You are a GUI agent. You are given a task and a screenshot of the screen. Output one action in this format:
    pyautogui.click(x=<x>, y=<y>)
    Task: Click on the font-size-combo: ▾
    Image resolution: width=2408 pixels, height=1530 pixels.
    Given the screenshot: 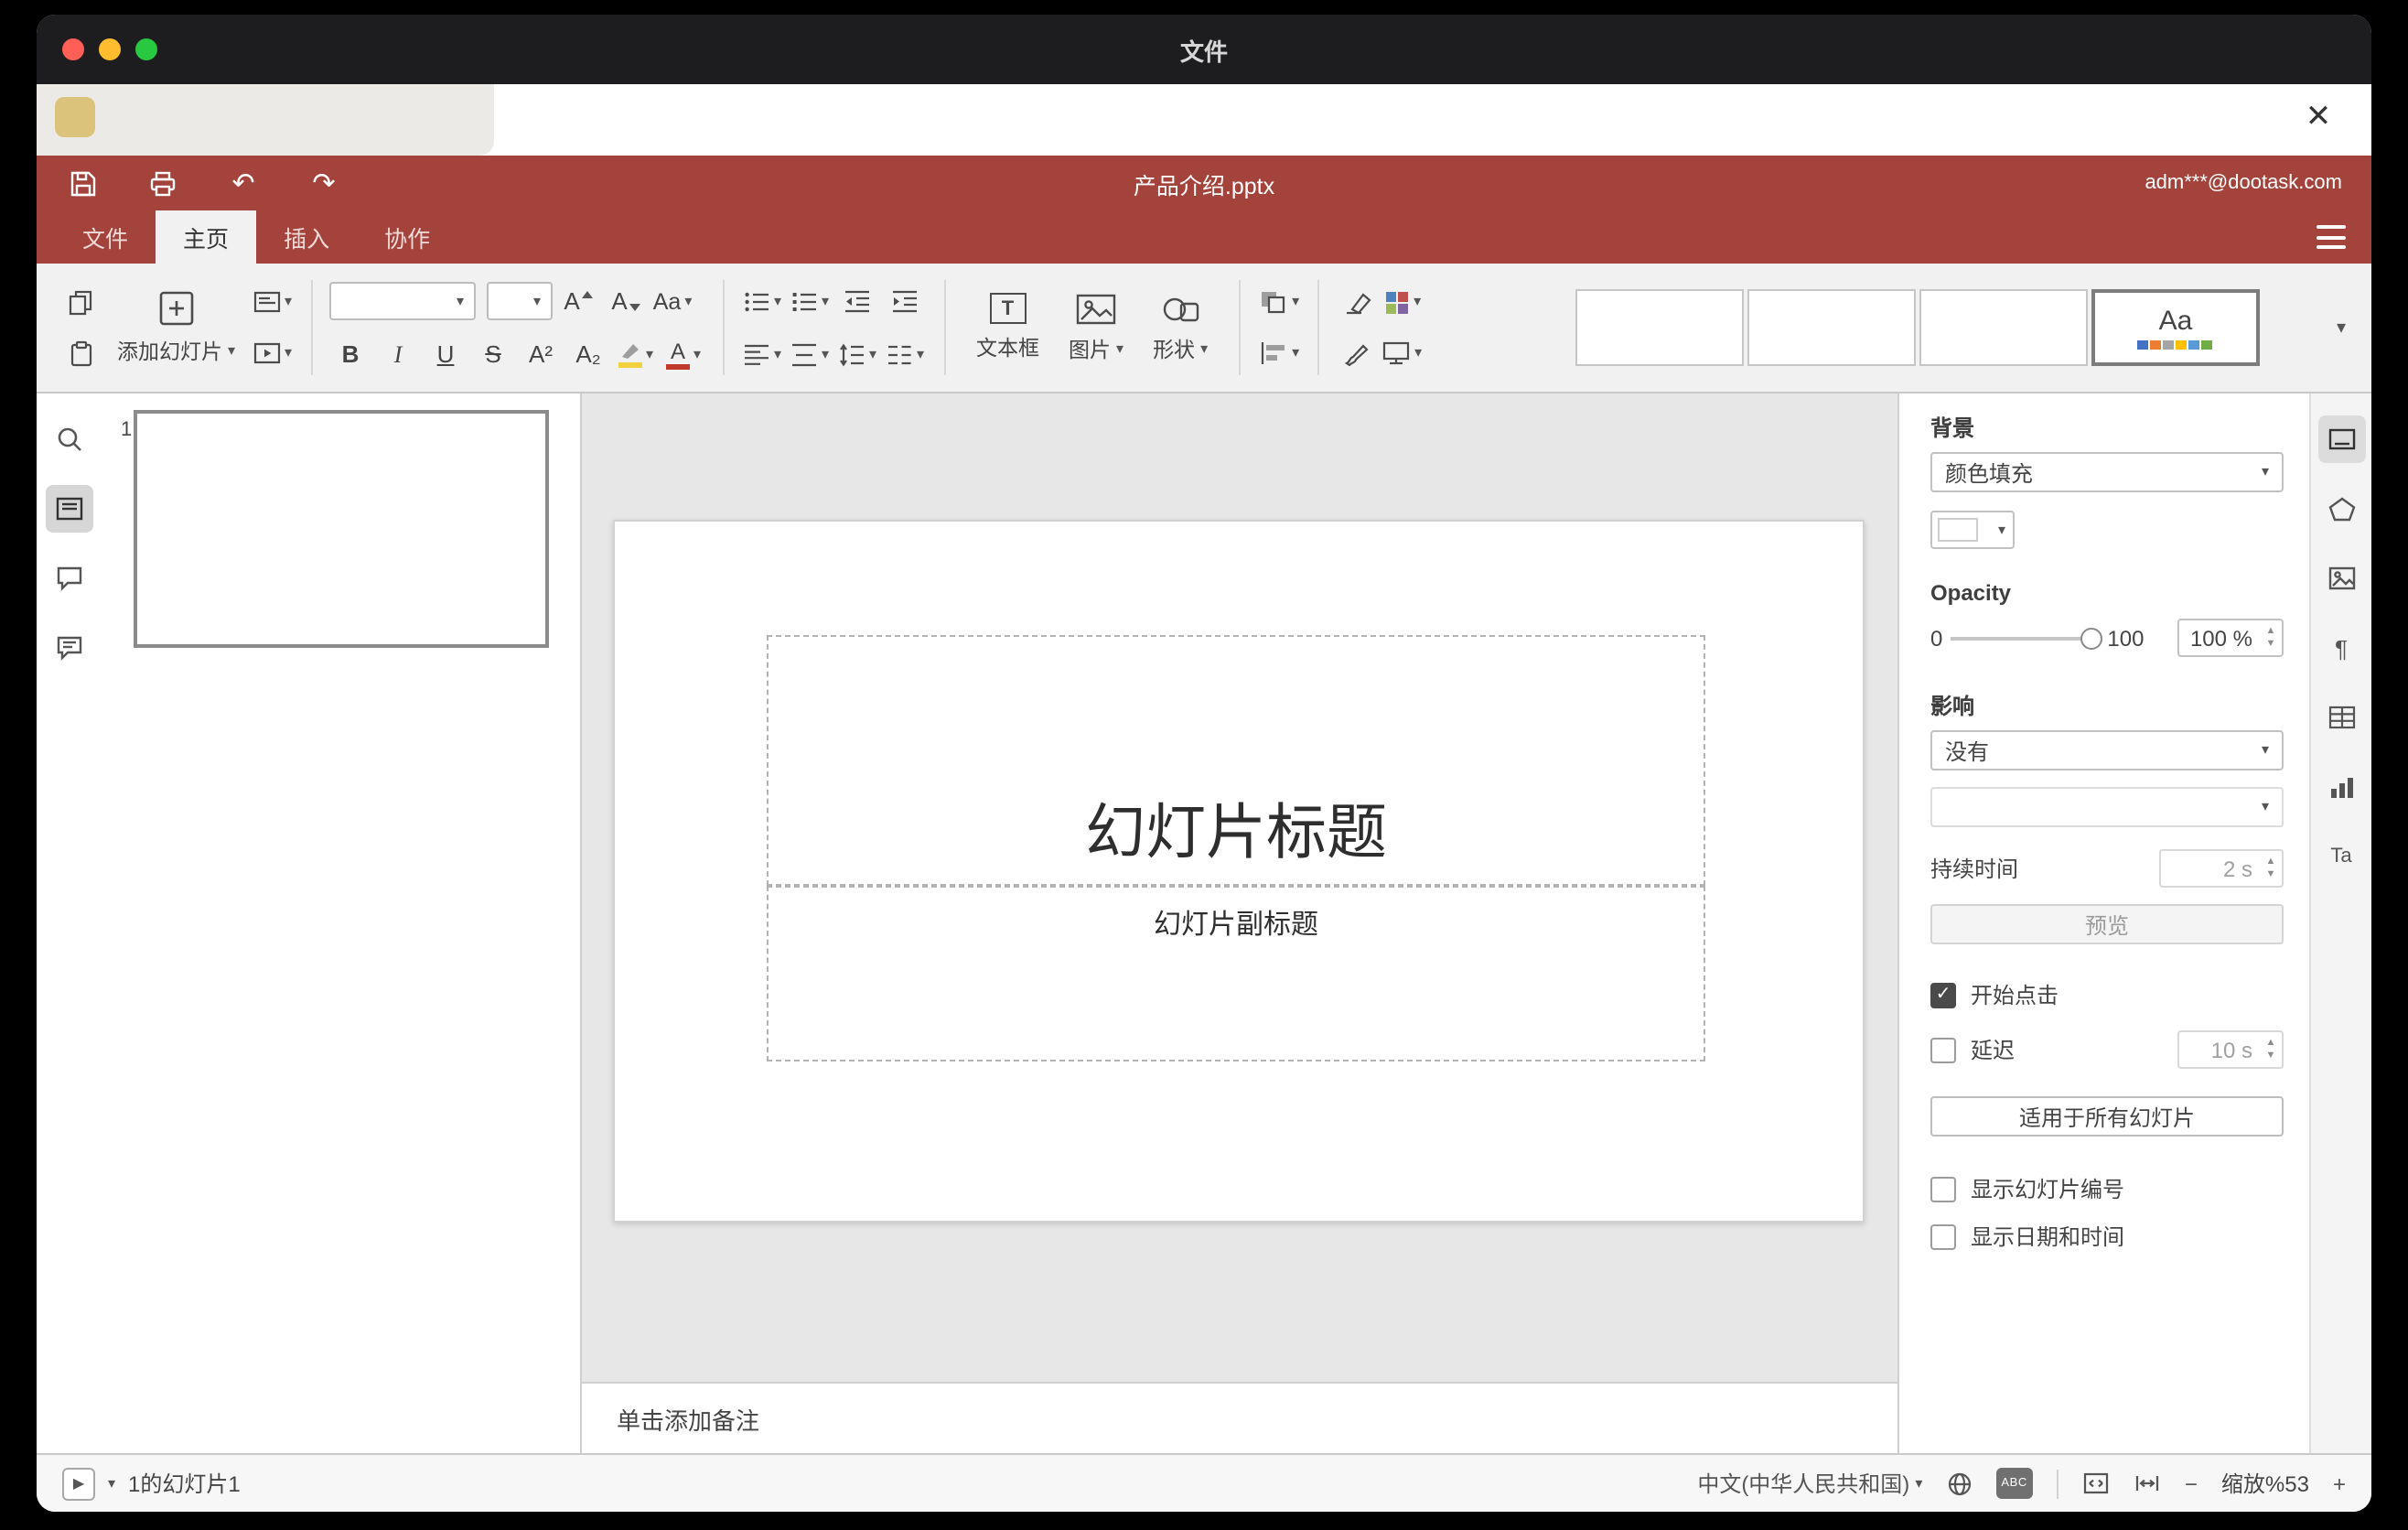 What is the action you would take?
    pyautogui.click(x=519, y=301)
    